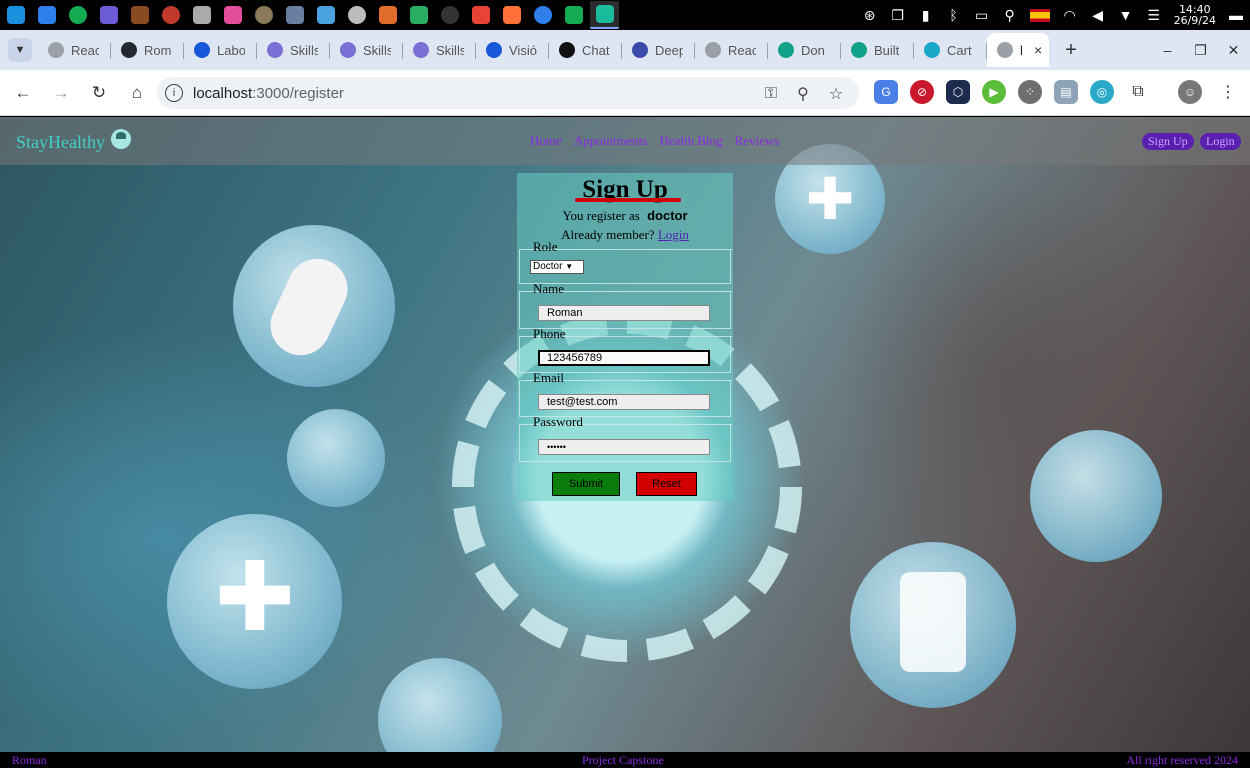  What do you see at coordinates (624, 447) in the screenshot?
I see `password-input: ••••••` at bounding box center [624, 447].